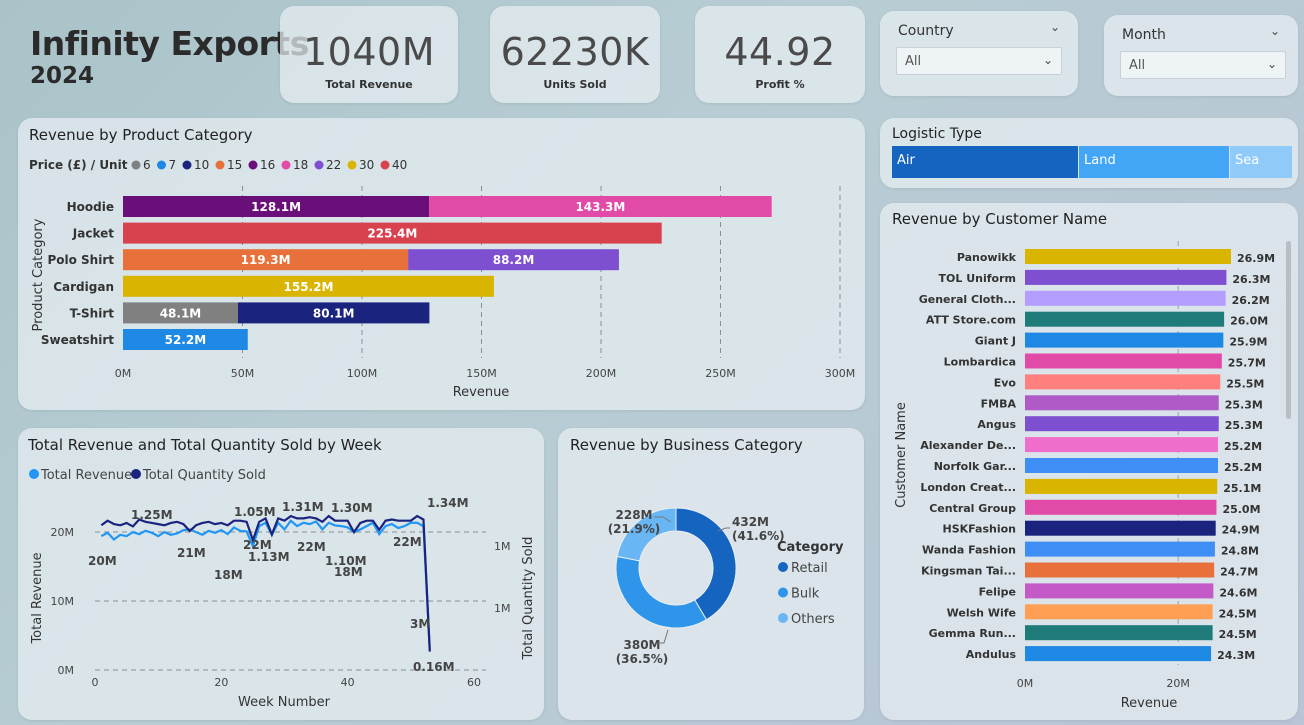  What do you see at coordinates (309, 287) in the screenshot?
I see `data-label: 155.2M` at bounding box center [309, 287].